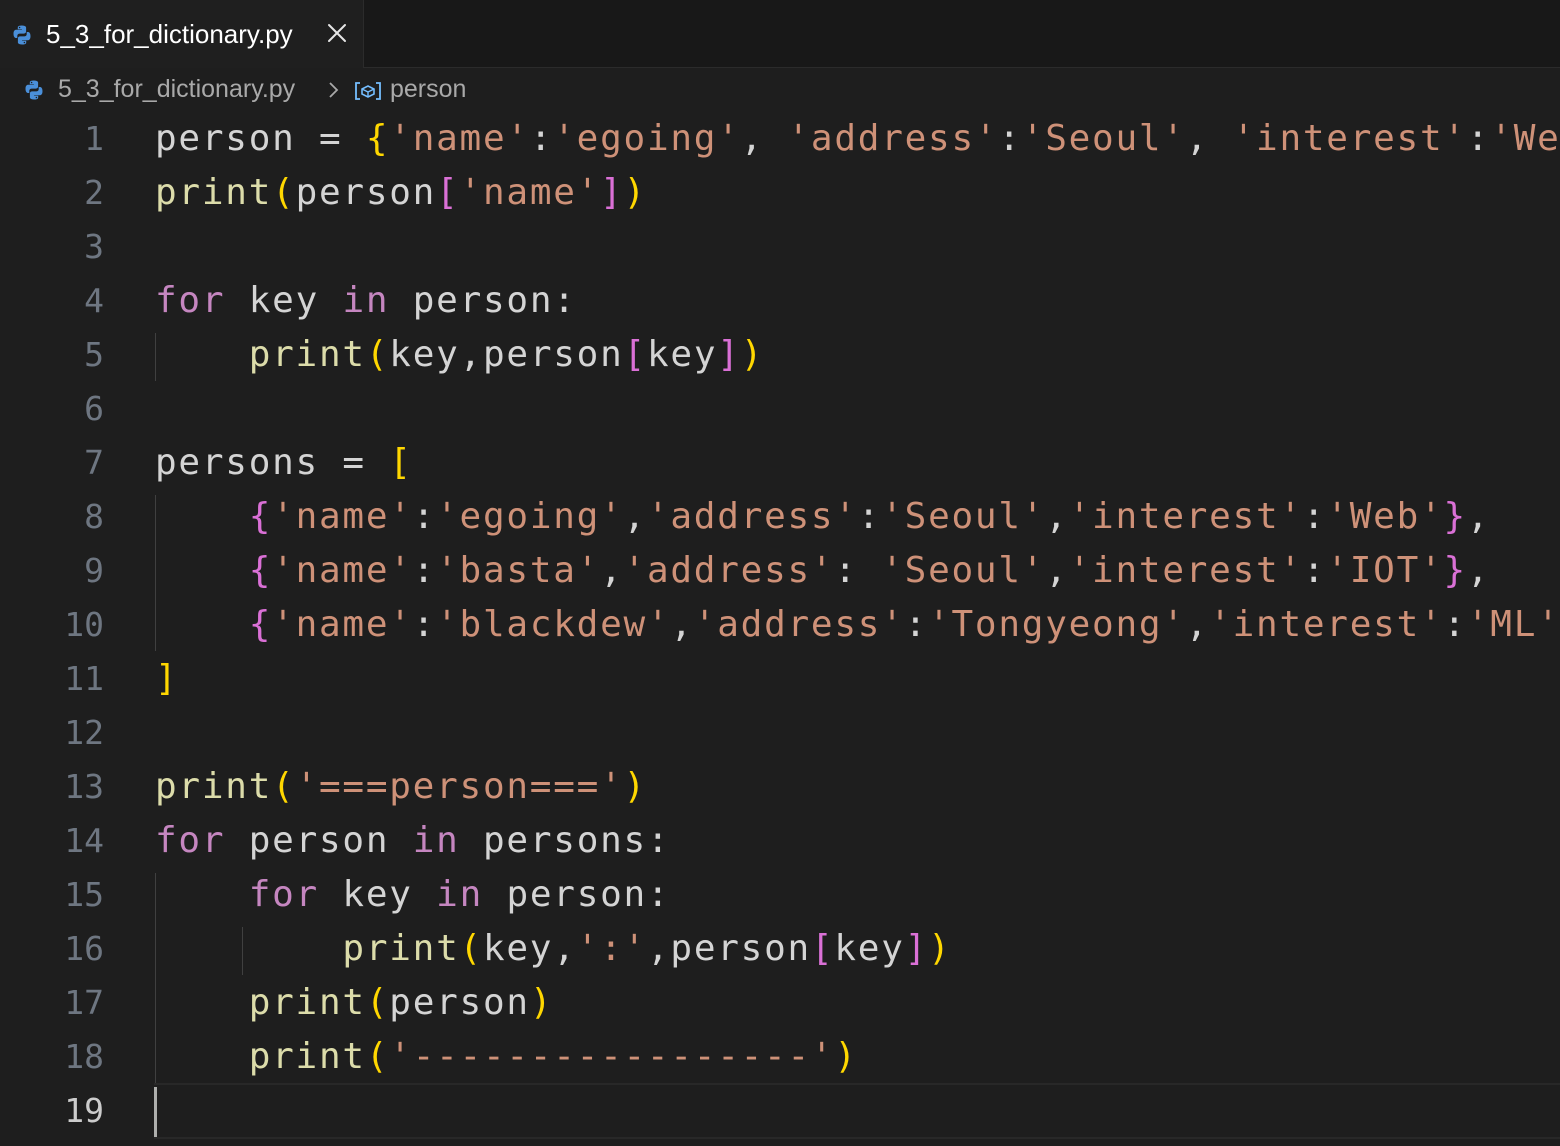  Describe the element at coordinates (84, 948) in the screenshot. I see `line-number: 16` at that location.